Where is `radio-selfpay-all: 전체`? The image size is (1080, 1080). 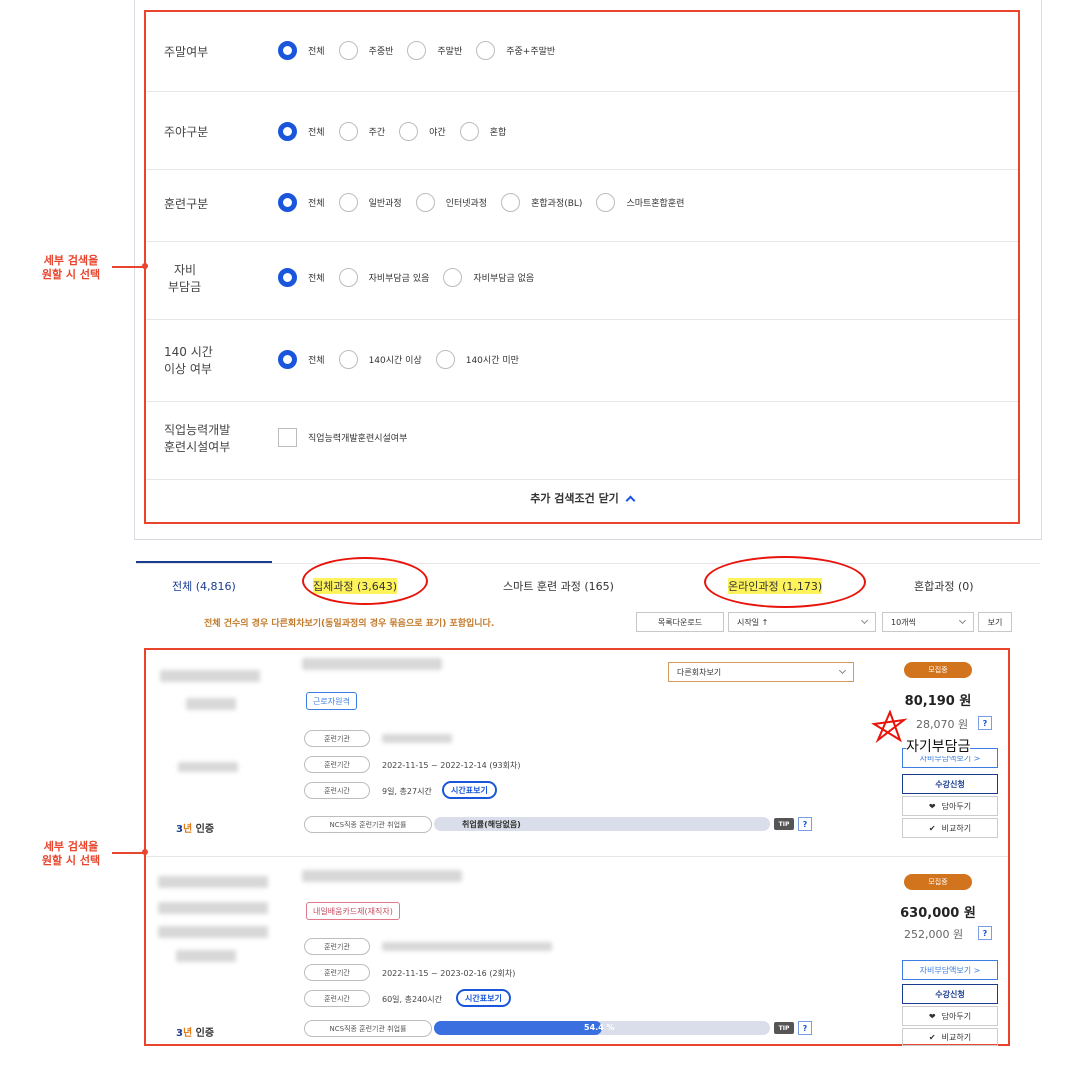 radio-selfpay-all: 전체 is located at coordinates (301, 277).